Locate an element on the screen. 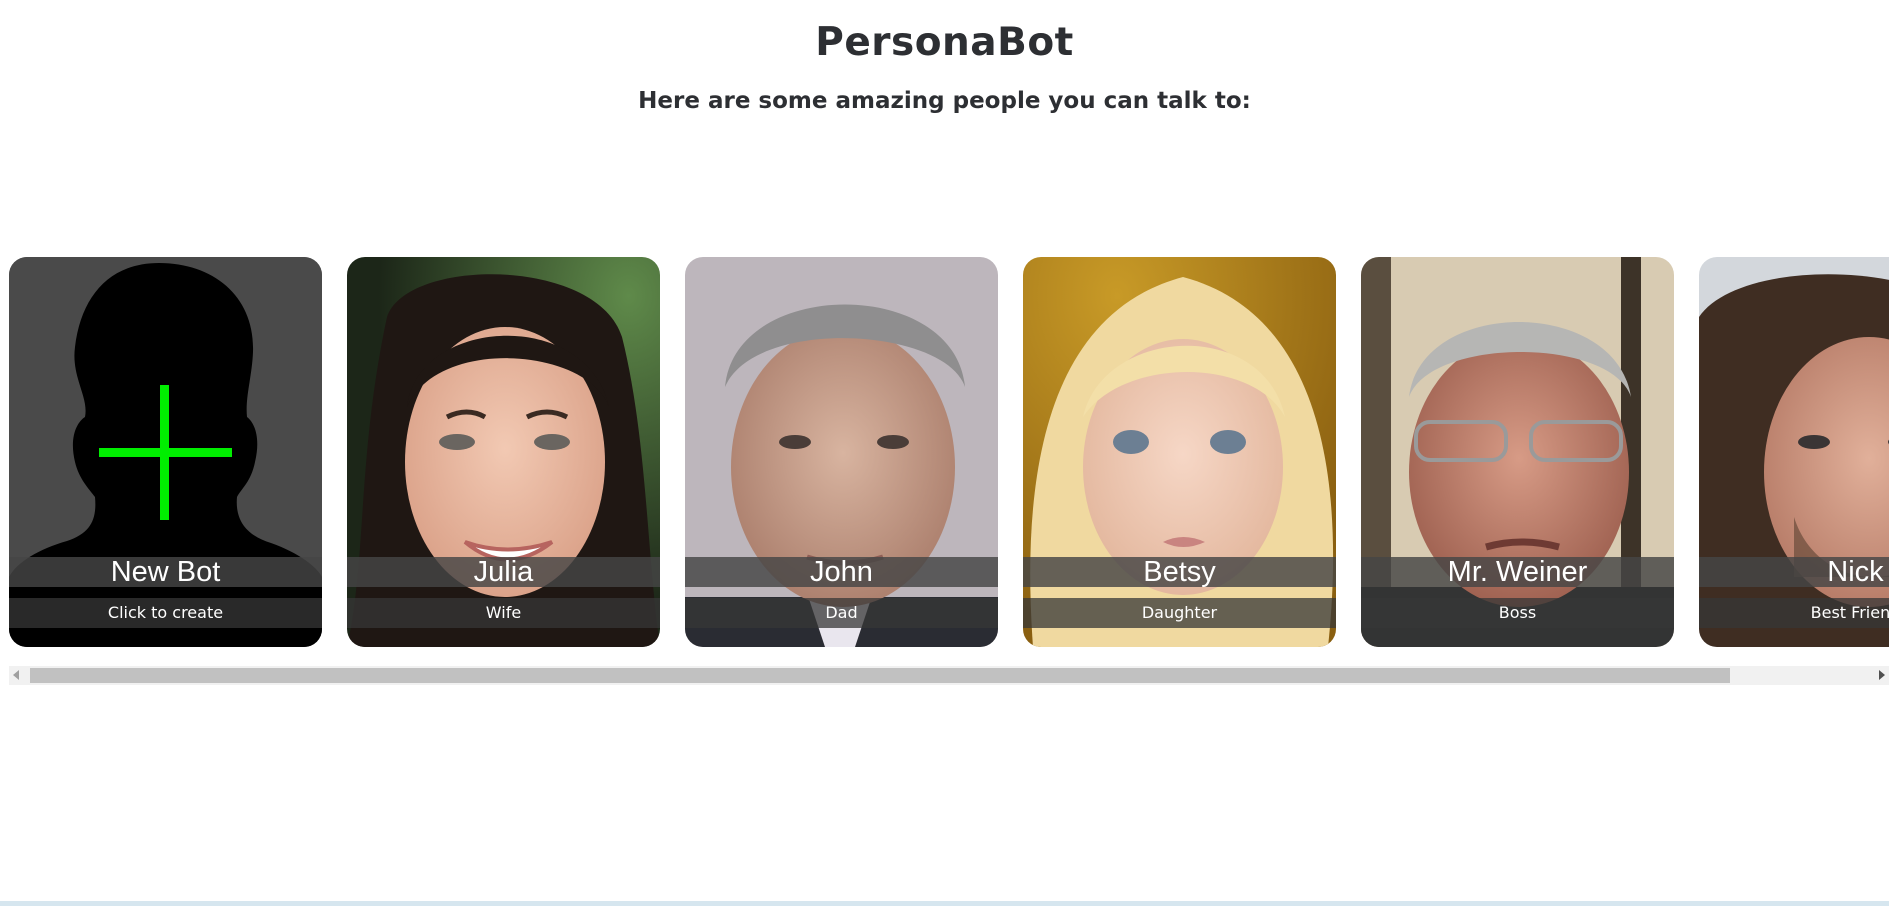  betsy-photo is located at coordinates (1179, 452).